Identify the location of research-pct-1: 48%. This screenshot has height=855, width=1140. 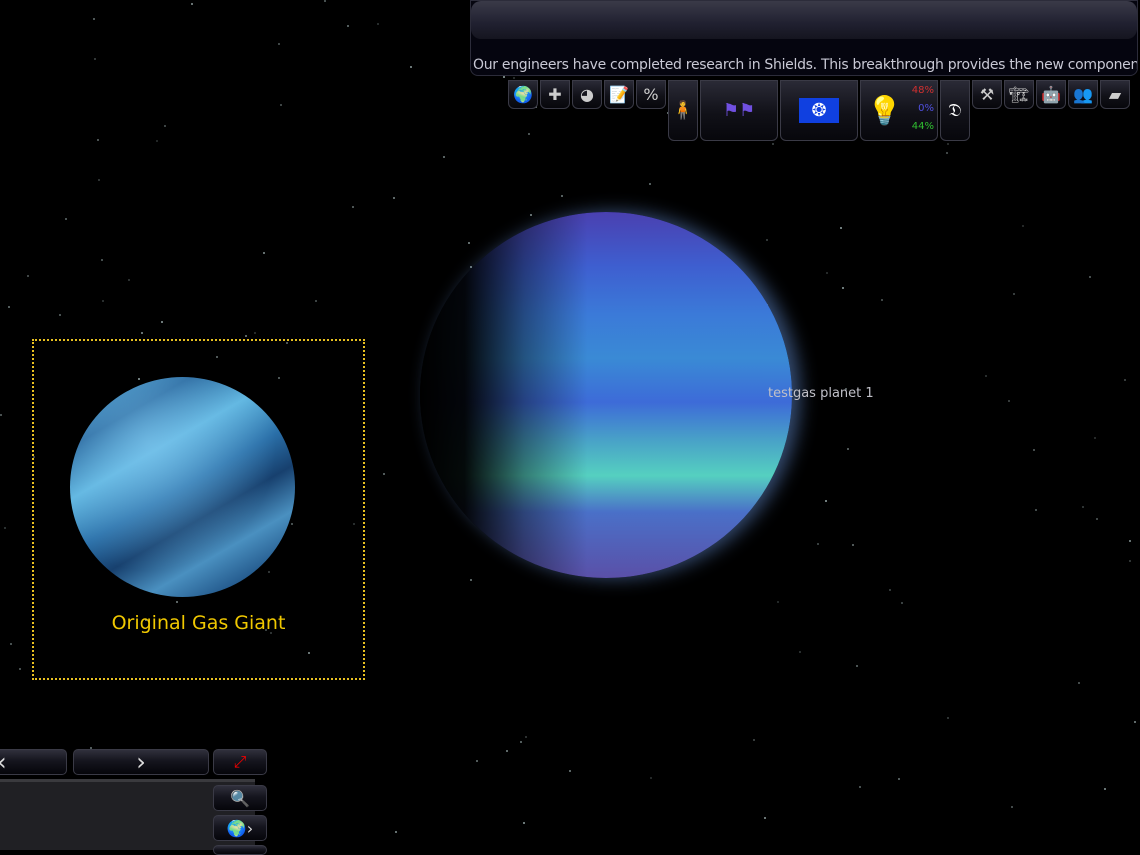
(922, 90).